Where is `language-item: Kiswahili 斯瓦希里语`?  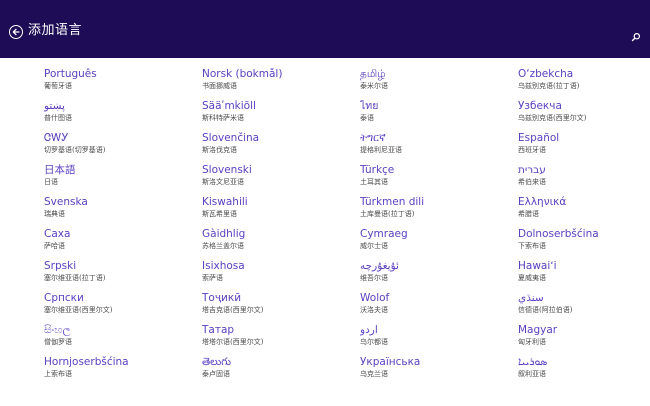
language-item: Kiswahili 斯瓦希里语 is located at coordinates (281, 212).